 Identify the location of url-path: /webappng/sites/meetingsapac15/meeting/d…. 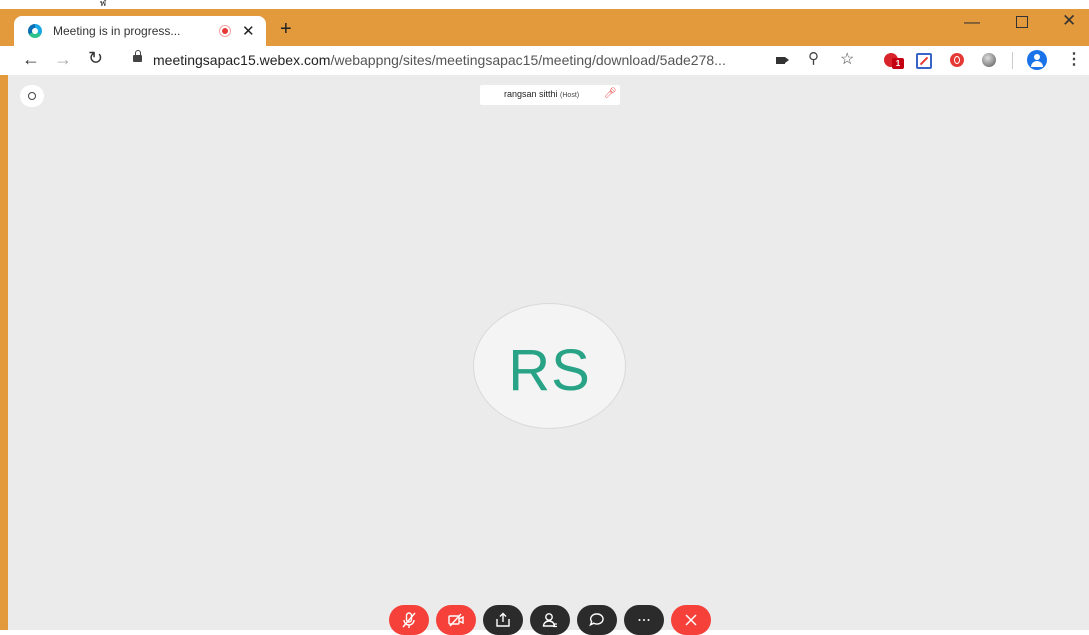
(528, 60).